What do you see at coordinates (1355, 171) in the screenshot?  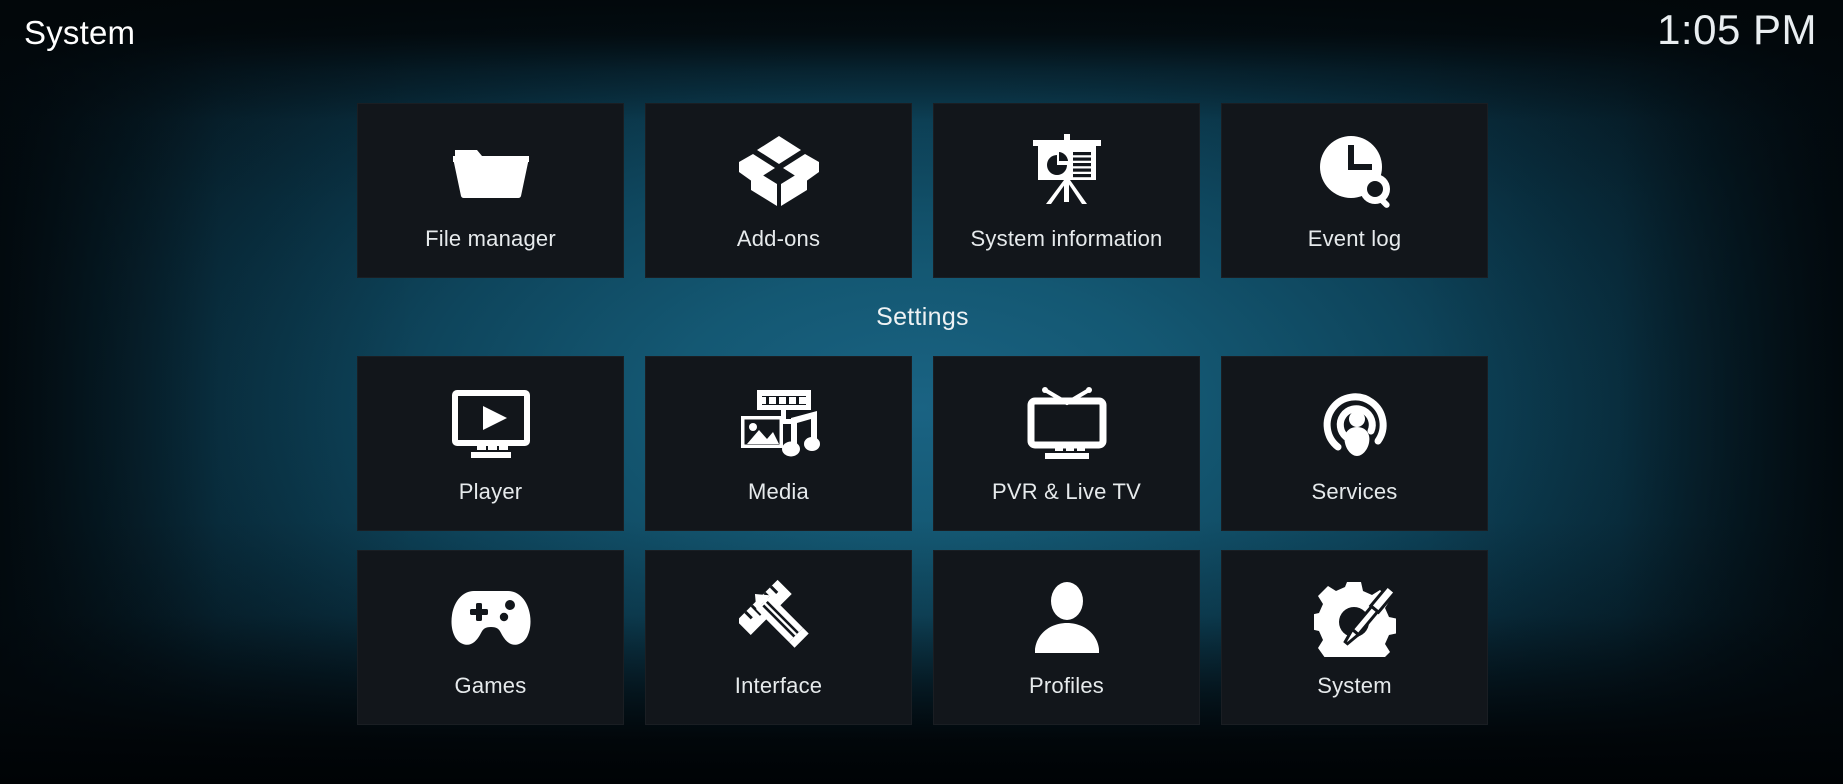 I see `clock-search-icon` at bounding box center [1355, 171].